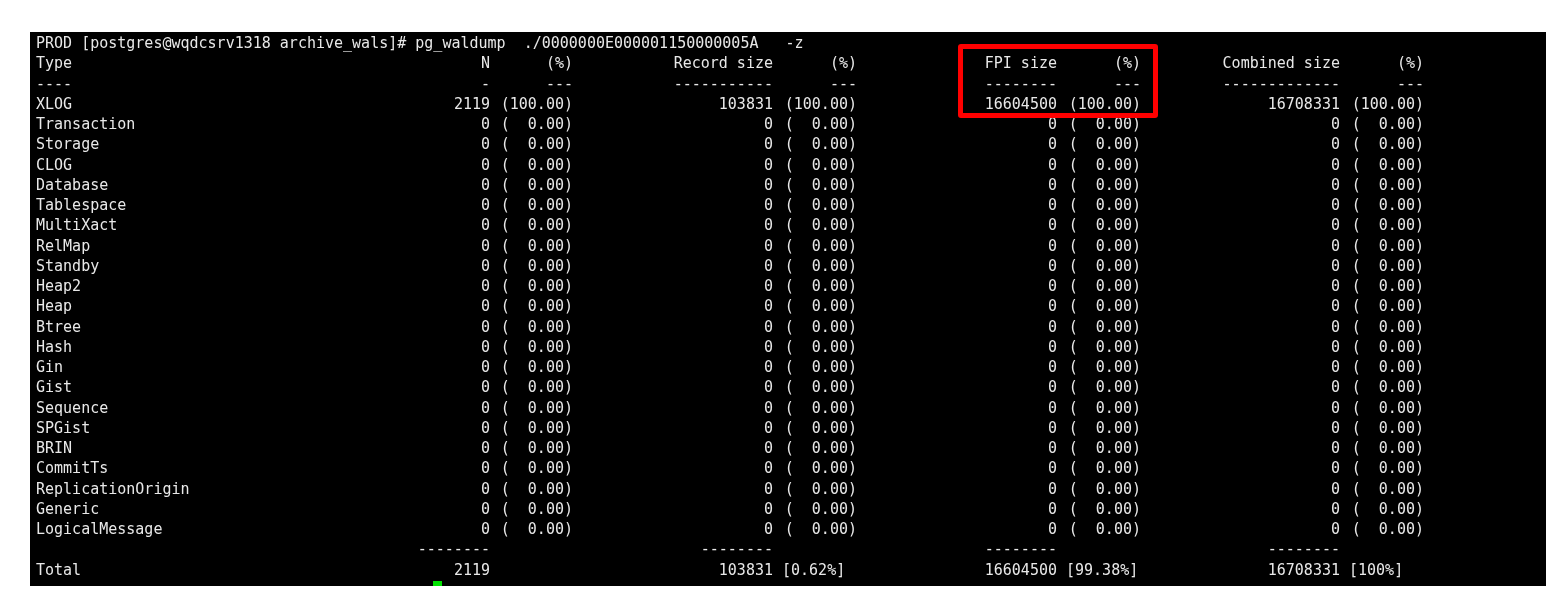  I want to click on row-label: Transaction, so click(86, 124).